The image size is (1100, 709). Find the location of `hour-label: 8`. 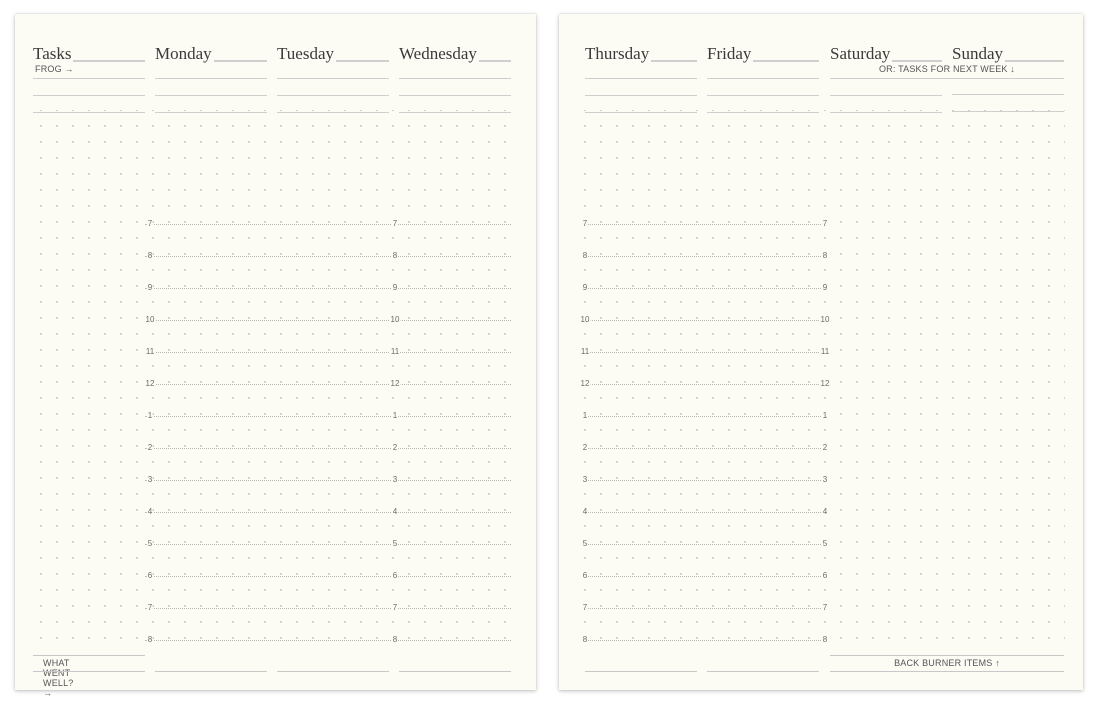

hour-label: 8 is located at coordinates (585, 640).